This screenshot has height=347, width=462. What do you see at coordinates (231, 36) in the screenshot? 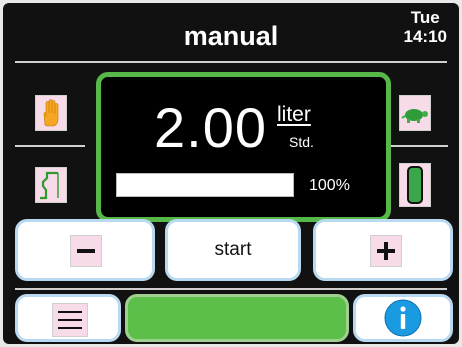
I see `mode-title: manual` at bounding box center [231, 36].